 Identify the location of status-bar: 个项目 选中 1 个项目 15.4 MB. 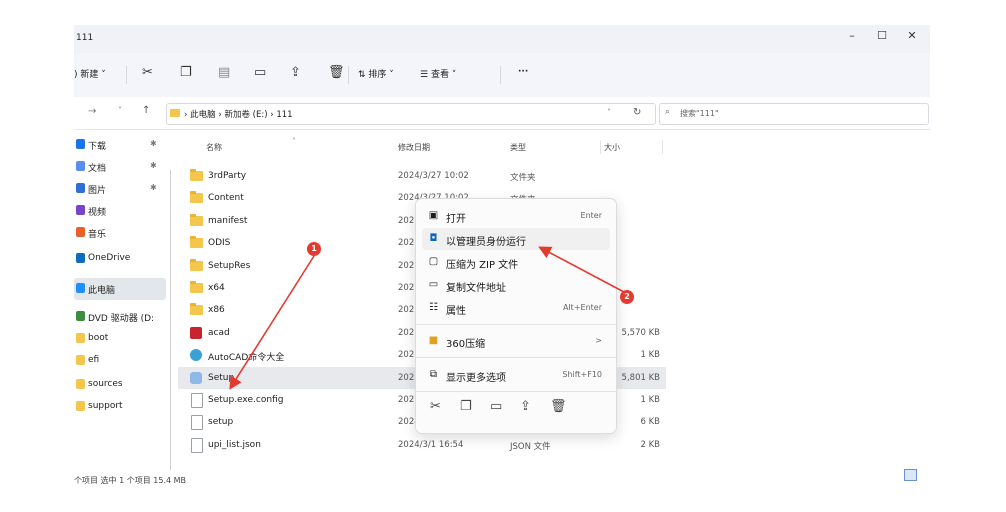
(502, 477).